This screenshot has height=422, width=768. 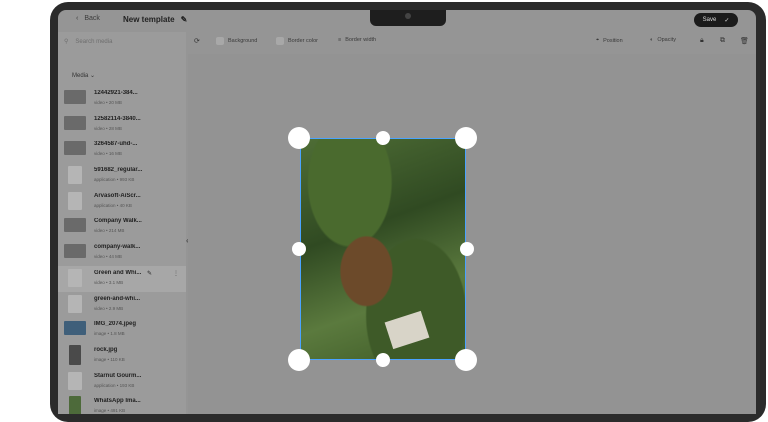 What do you see at coordinates (122, 227) in the screenshot?
I see `list-item: Company Walk... video • 214 MB` at bounding box center [122, 227].